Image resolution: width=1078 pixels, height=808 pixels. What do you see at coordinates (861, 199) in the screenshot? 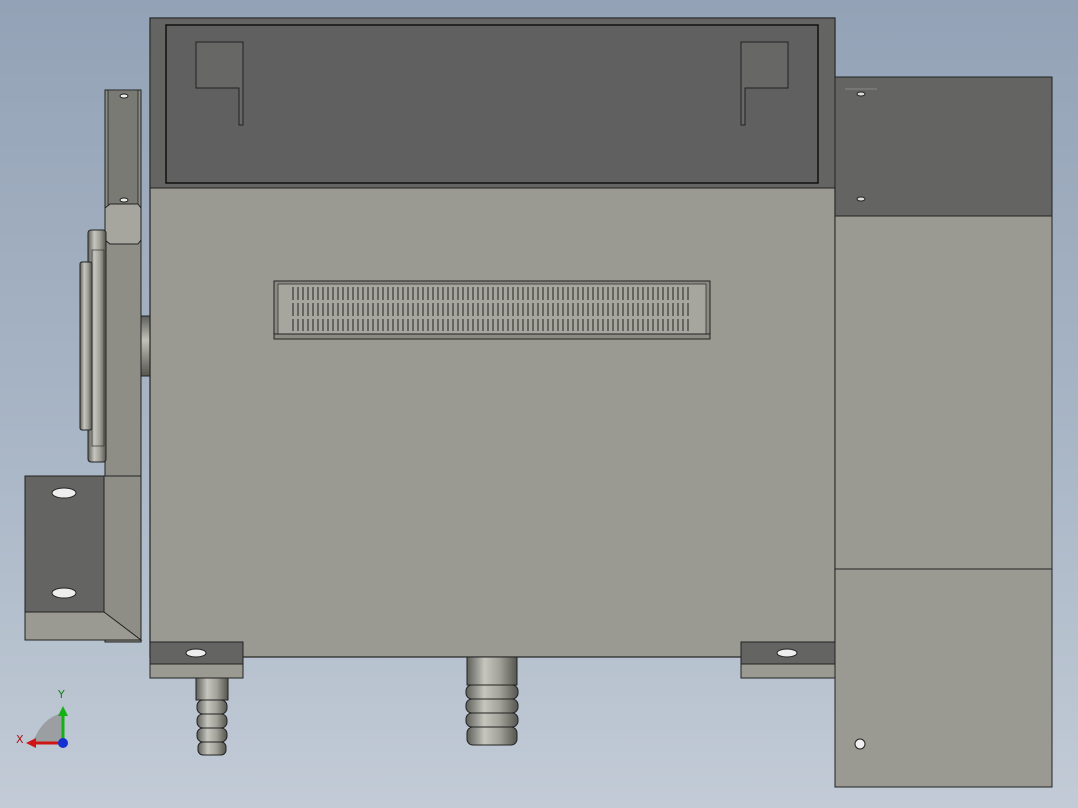
I see `motor-screw-mid` at bounding box center [861, 199].